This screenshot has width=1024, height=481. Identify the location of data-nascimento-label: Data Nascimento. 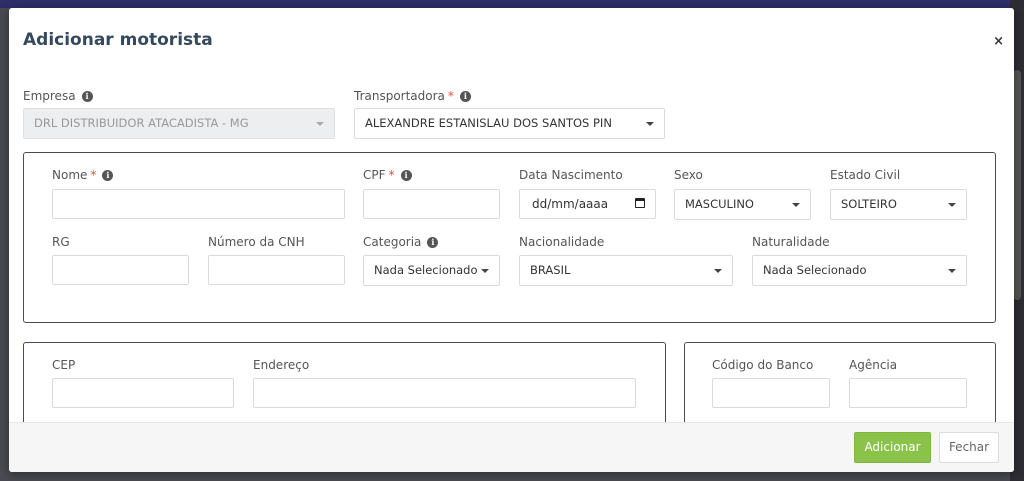
(571, 175).